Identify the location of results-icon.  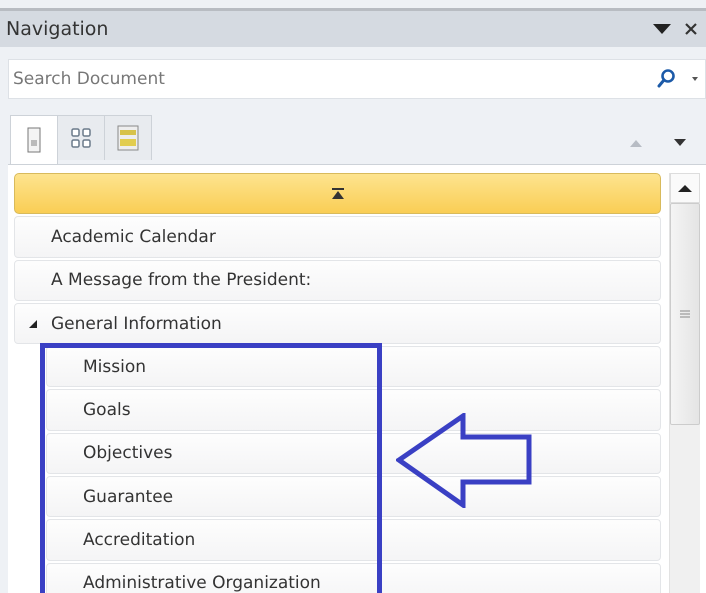
(128, 138).